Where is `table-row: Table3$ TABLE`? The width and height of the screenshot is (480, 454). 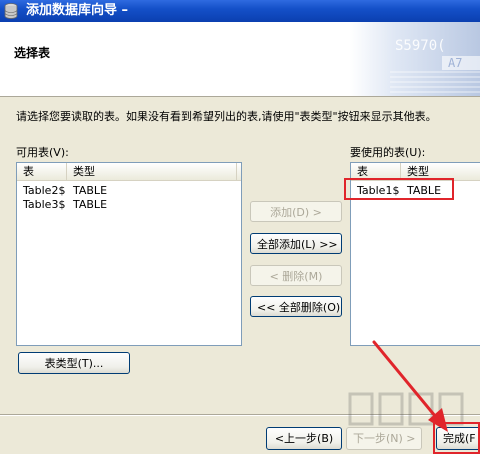 table-row: Table3$ TABLE is located at coordinates (129, 204).